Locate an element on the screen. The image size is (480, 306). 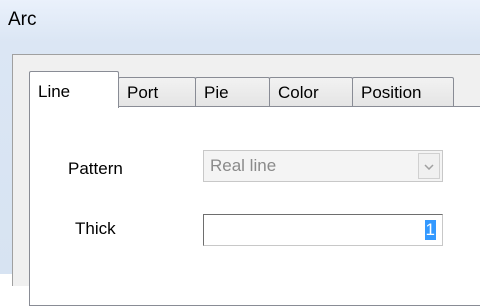
tab-position: Position is located at coordinates (403, 92).